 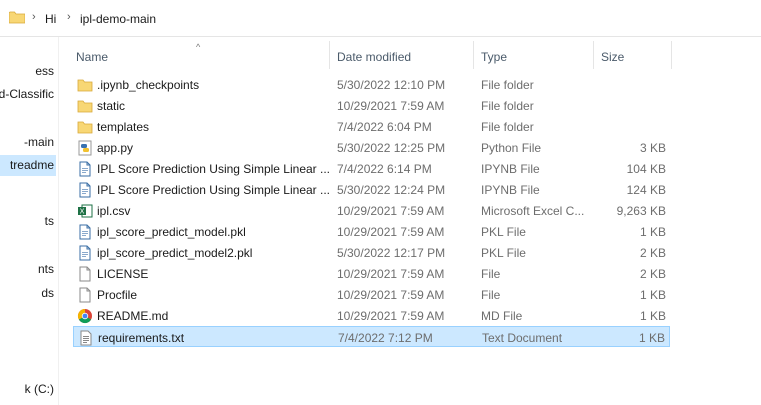 I want to click on file-date-modified: 5/30/2022 12:25 PM, so click(x=391, y=148).